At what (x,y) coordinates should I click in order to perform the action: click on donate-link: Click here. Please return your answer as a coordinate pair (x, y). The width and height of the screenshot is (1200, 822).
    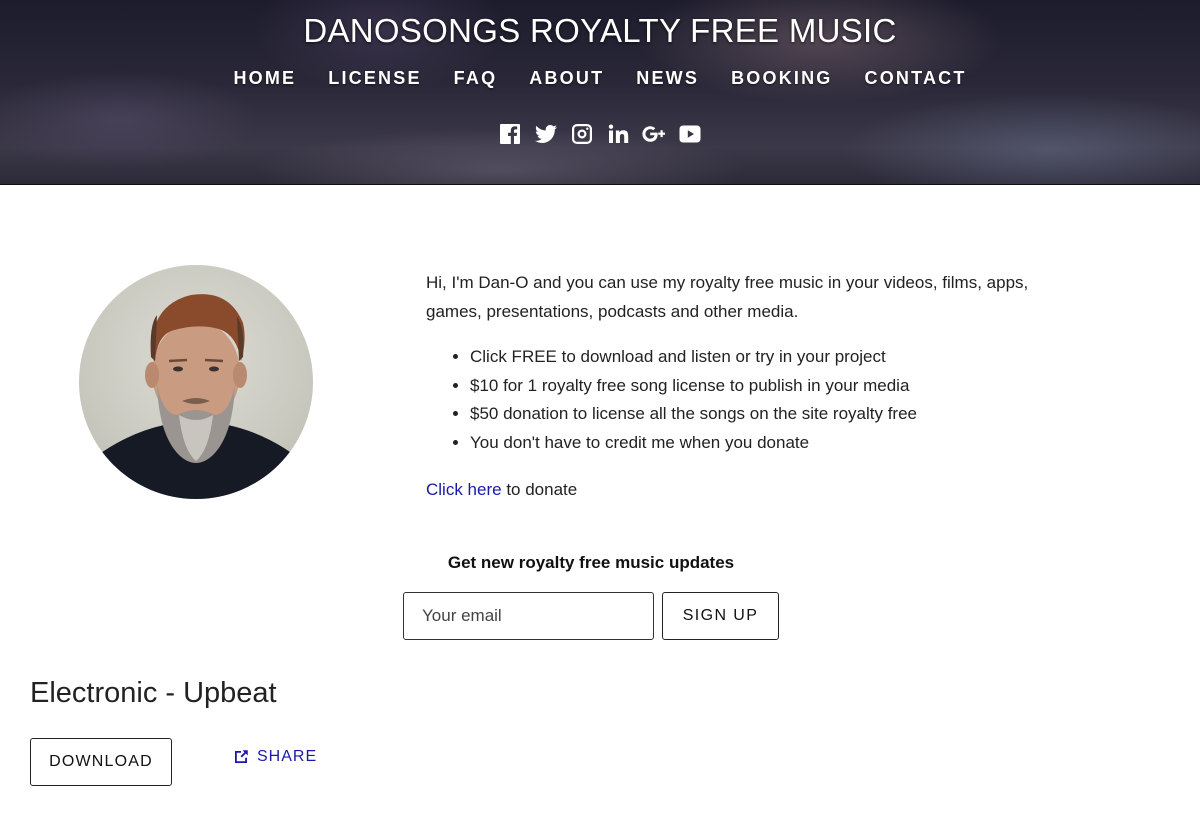
    Looking at the image, I should click on (464, 489).